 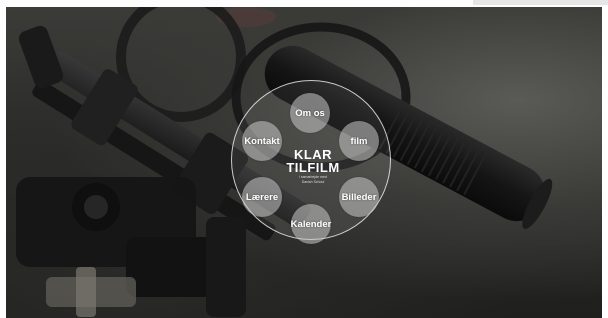 What do you see at coordinates (262, 197) in the screenshot?
I see `nav-laerere-label: Lærere` at bounding box center [262, 197].